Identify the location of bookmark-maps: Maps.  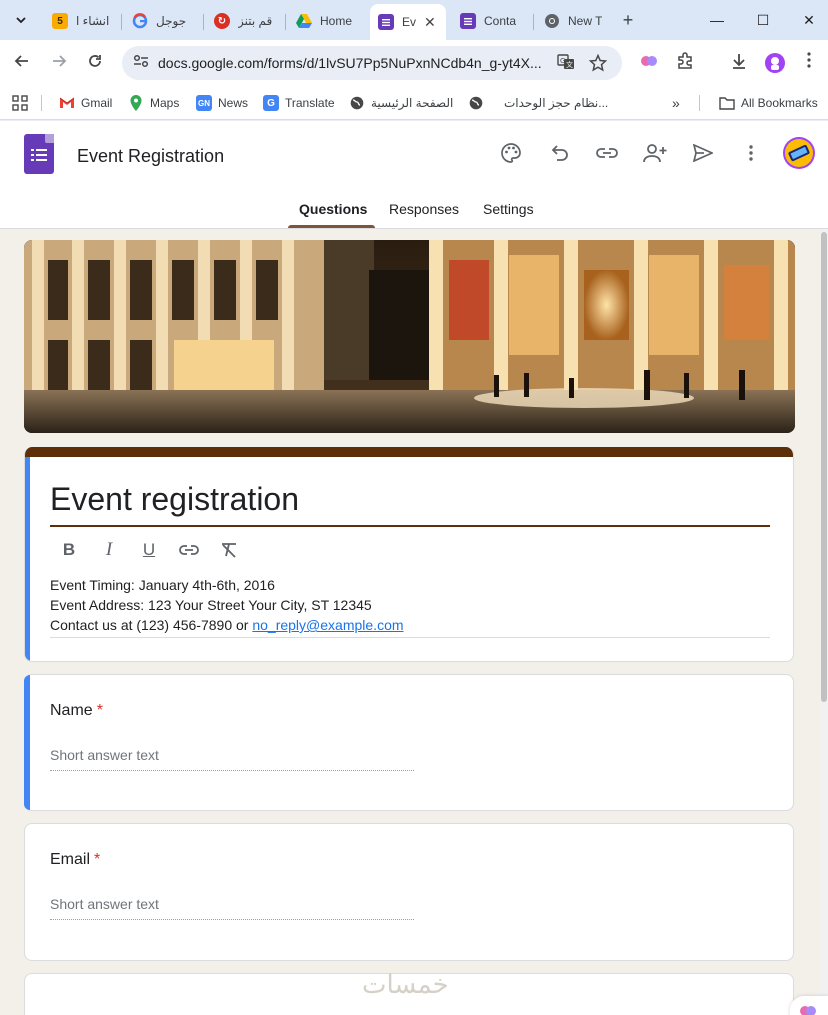
(153, 103).